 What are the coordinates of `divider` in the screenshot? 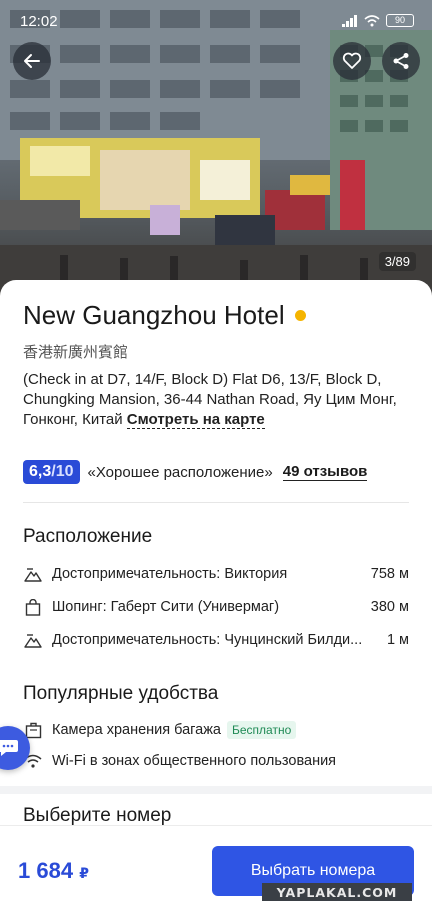 It's located at (216, 502).